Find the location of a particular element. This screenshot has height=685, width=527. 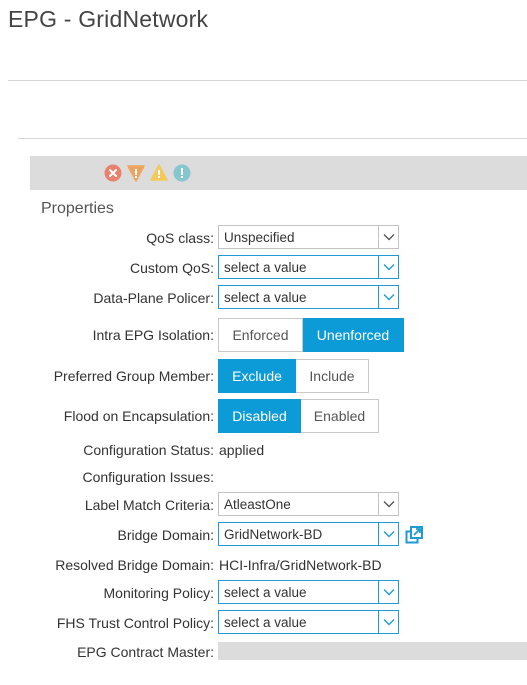

epg-contract-master-table-header is located at coordinates (372, 651).